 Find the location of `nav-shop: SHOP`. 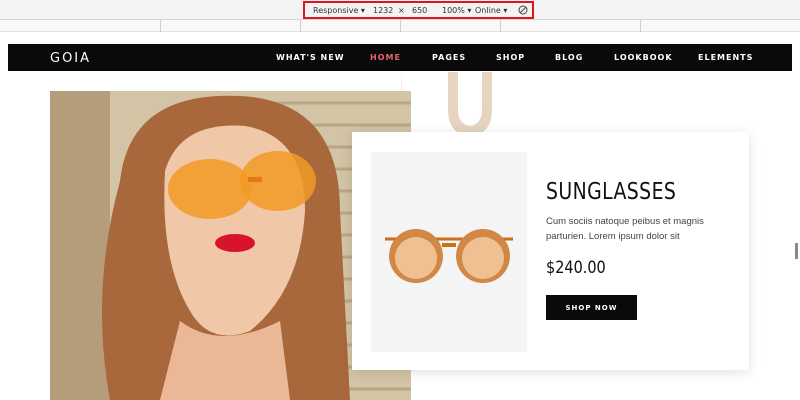

nav-shop: SHOP is located at coordinates (510, 57).